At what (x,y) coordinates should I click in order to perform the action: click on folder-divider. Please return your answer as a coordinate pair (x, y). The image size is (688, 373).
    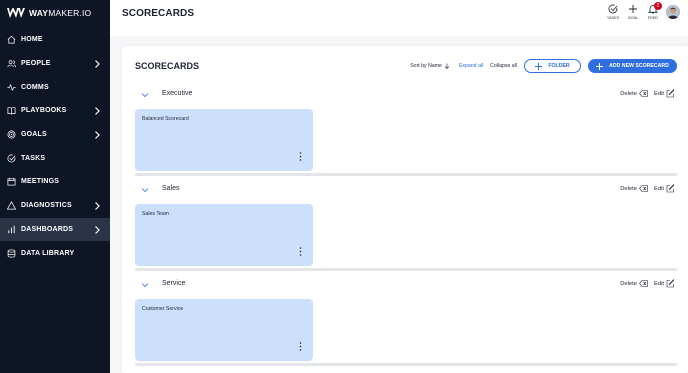
    Looking at the image, I should click on (406, 364).